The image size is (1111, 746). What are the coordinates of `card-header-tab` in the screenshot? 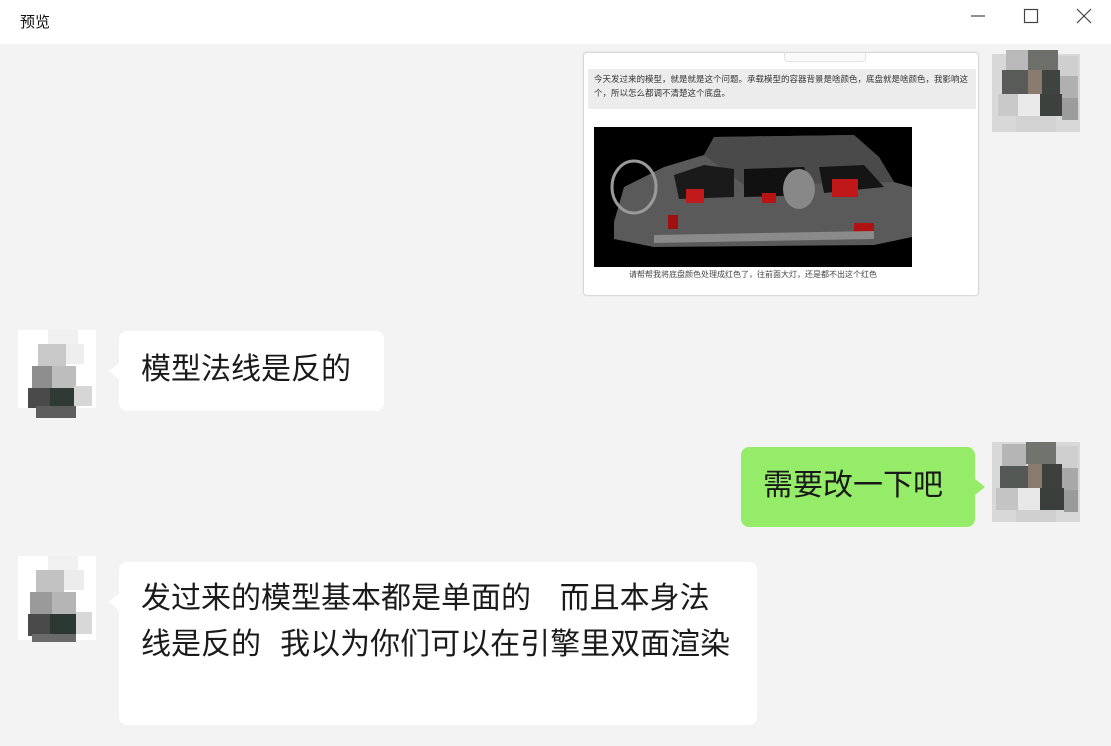 It's located at (825, 57).